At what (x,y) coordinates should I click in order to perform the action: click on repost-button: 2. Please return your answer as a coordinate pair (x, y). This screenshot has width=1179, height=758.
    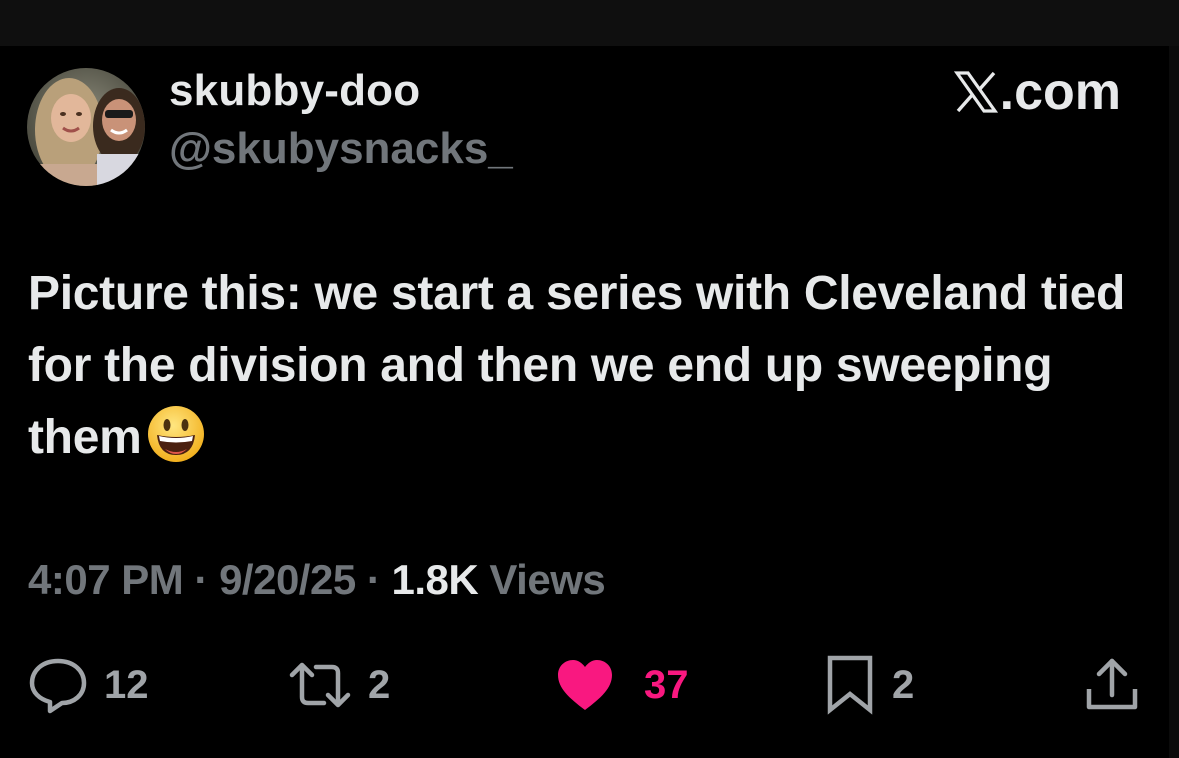
    Looking at the image, I should click on (339, 685).